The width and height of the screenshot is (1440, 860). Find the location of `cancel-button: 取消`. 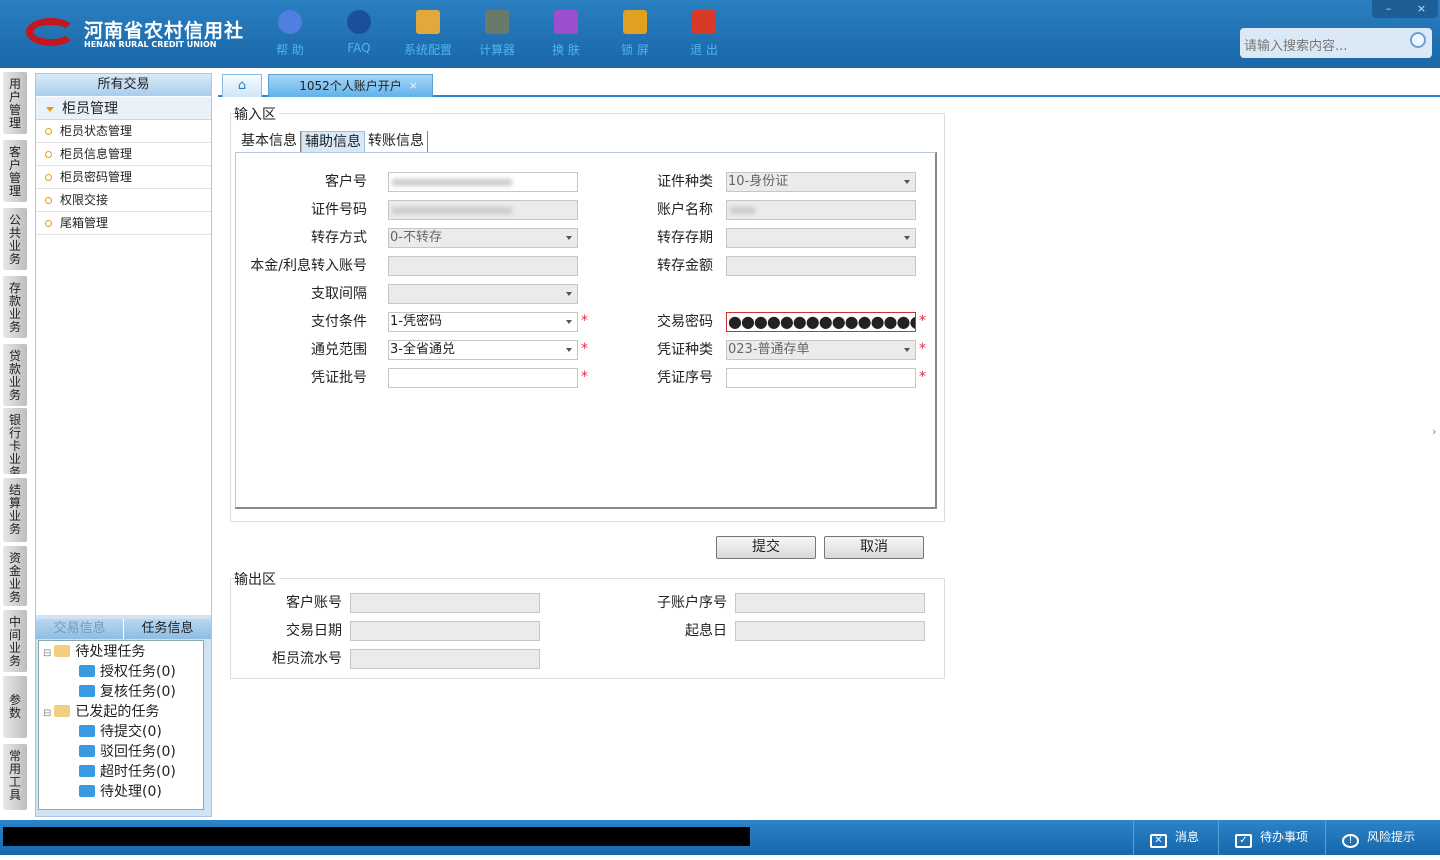

cancel-button: 取消 is located at coordinates (874, 547).